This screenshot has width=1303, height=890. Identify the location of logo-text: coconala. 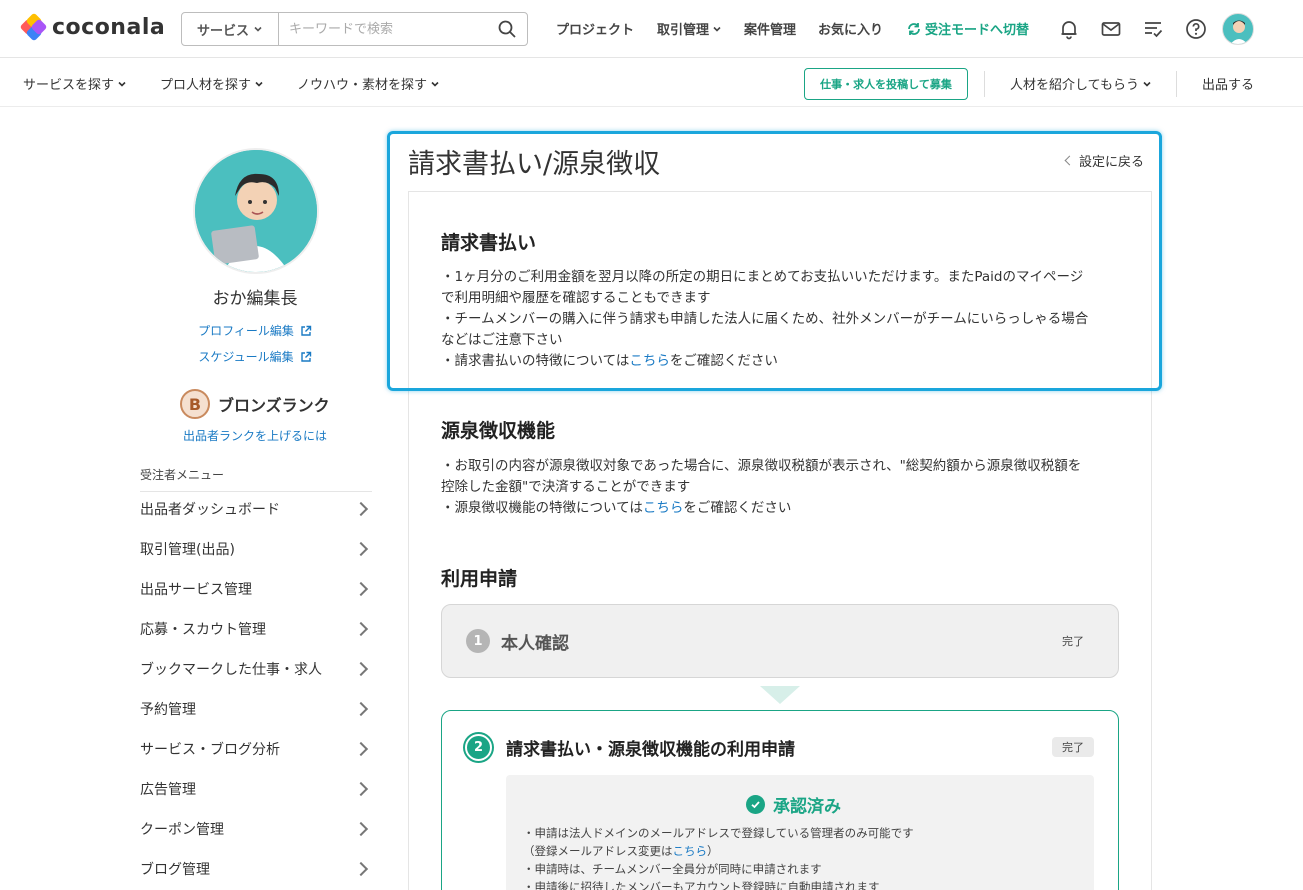
(109, 27).